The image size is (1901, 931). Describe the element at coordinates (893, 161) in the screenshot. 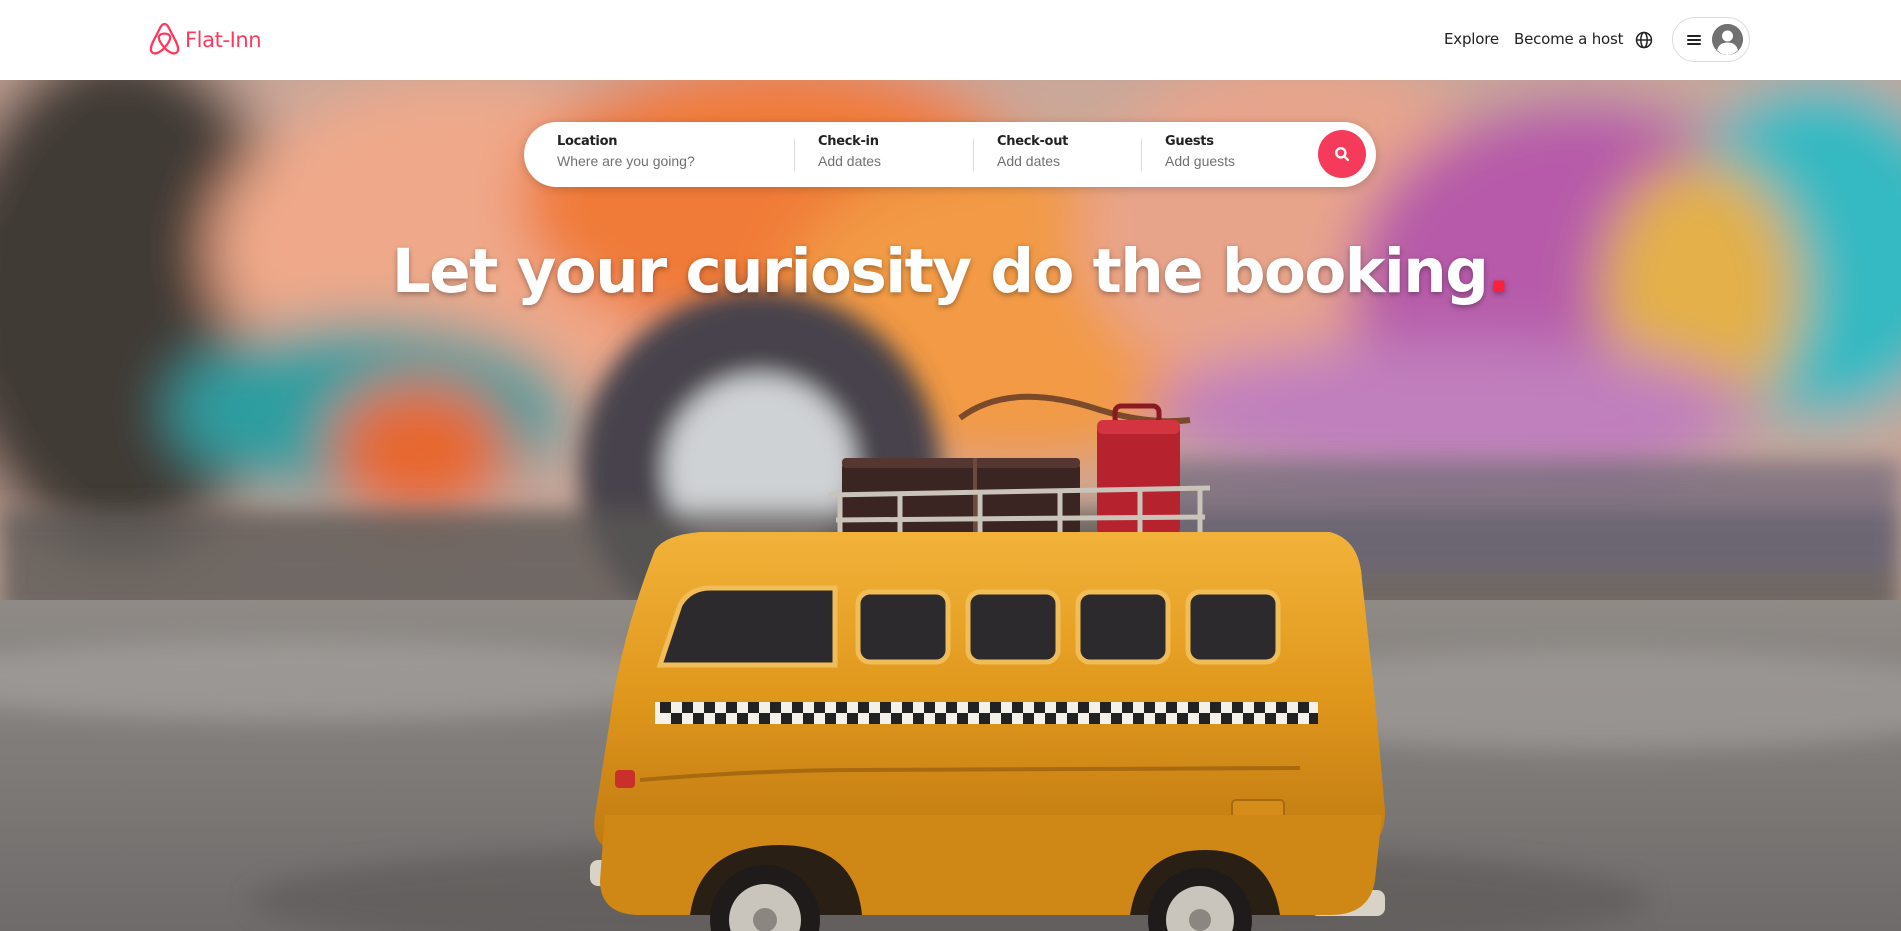

I see `checkin-input: Add dates` at that location.